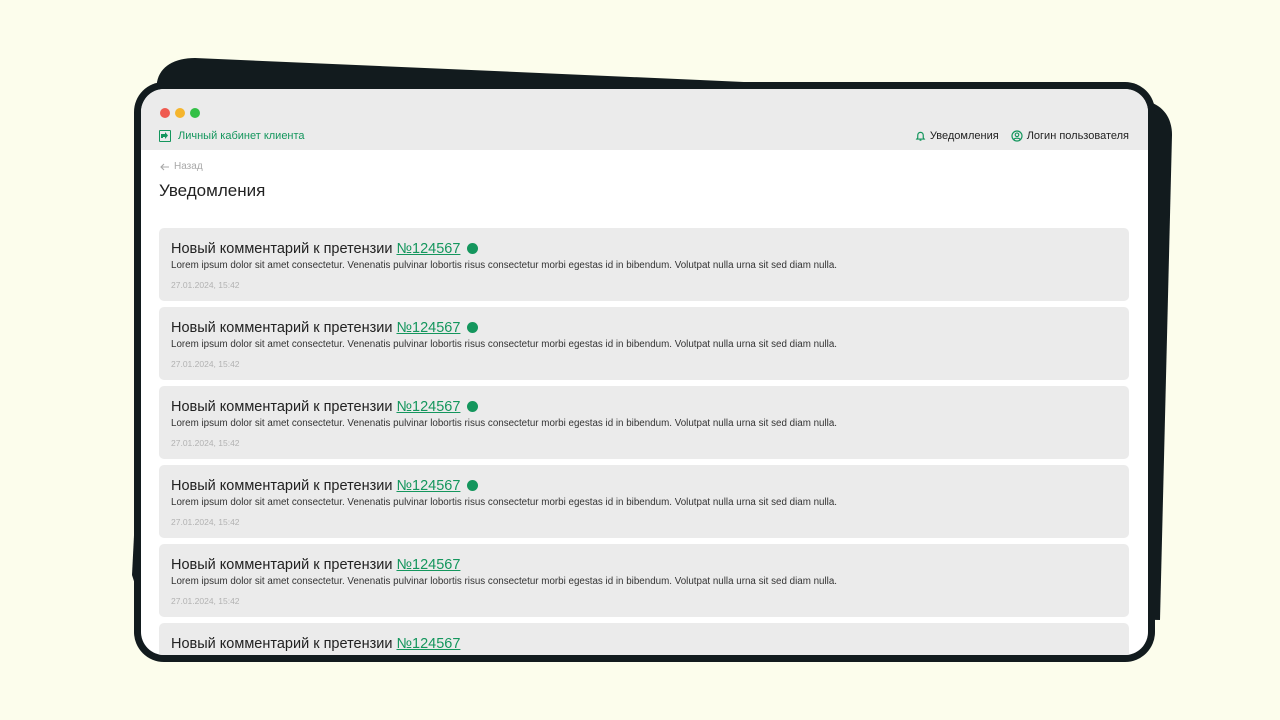  I want to click on notification-card: Новый комментарий к претензии №124567, so click(644, 639).